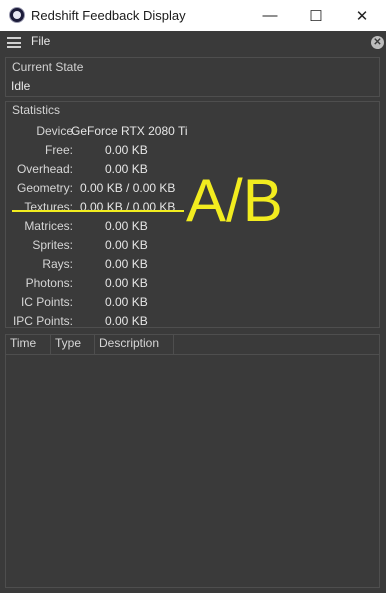 The width and height of the screenshot is (386, 593). Describe the element at coordinates (73, 344) in the screenshot. I see `column-header-type: Type` at that location.